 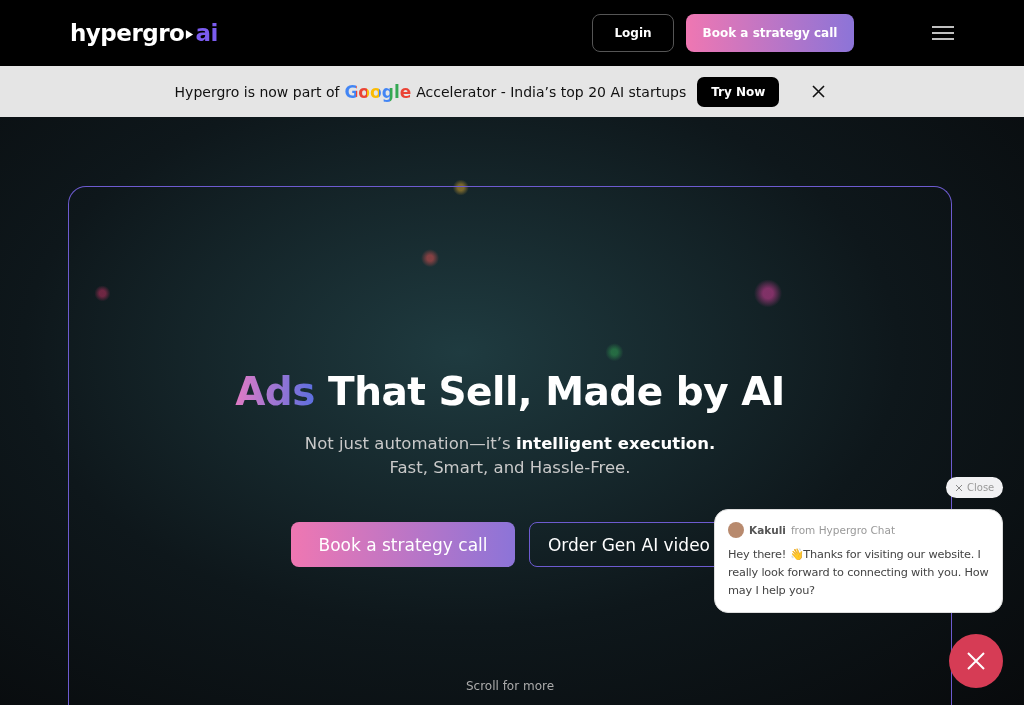 I want to click on banner-text: Accelerator - India’s top 20 AI startups, so click(x=551, y=91).